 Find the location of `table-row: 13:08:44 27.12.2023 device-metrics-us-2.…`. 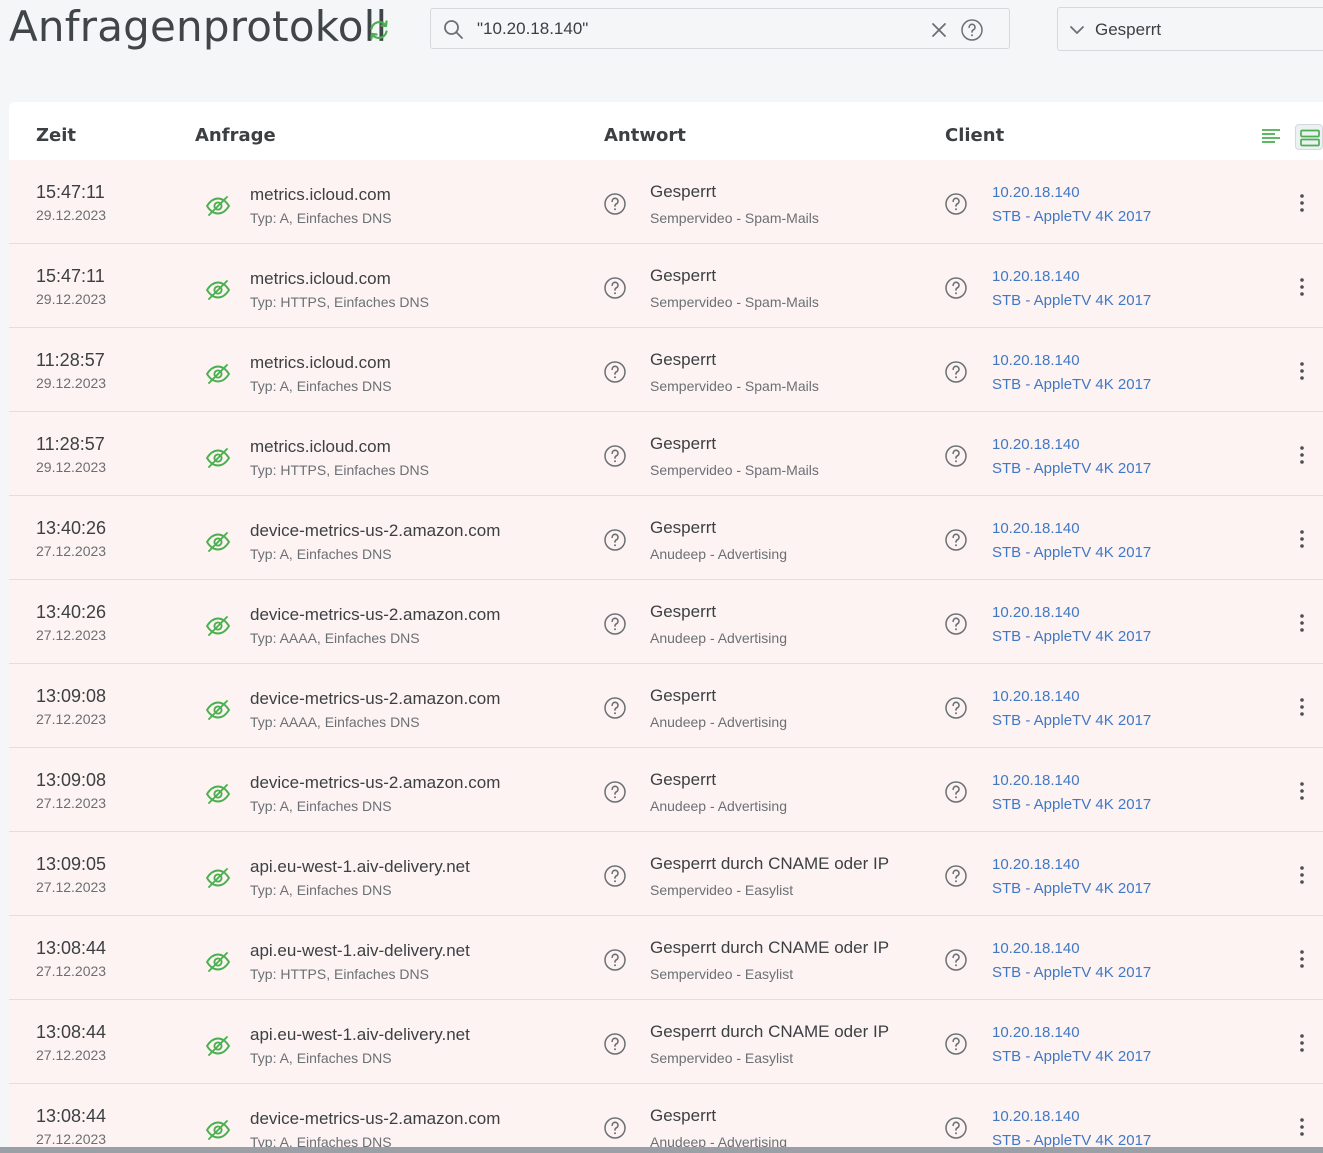

table-row: 13:08:44 27.12.2023 device-metrics-us-2.… is located at coordinates (666, 1118).